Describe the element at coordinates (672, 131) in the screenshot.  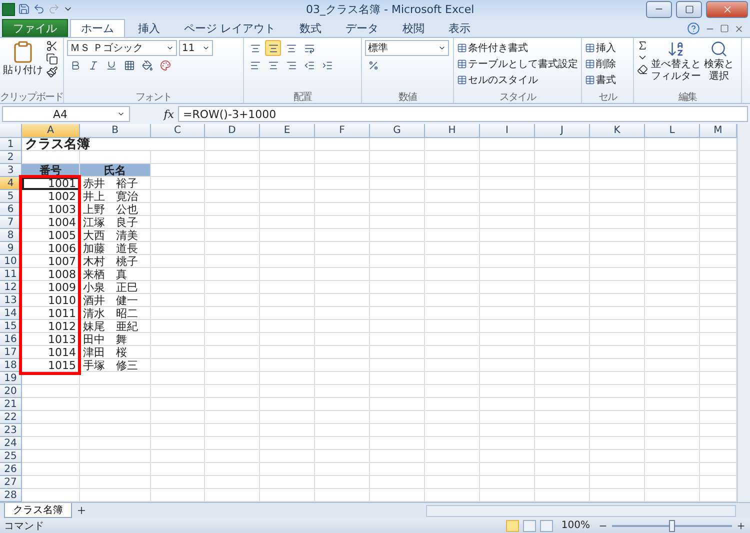
I see `column-header: L` at that location.